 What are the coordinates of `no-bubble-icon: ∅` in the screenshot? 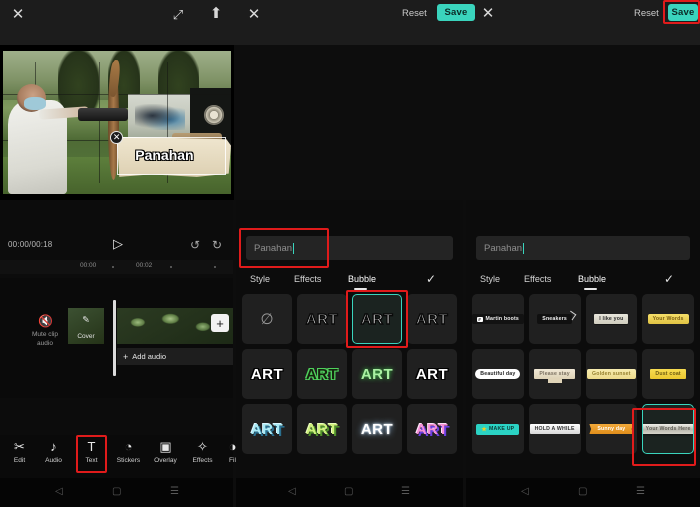 It's located at (267, 319).